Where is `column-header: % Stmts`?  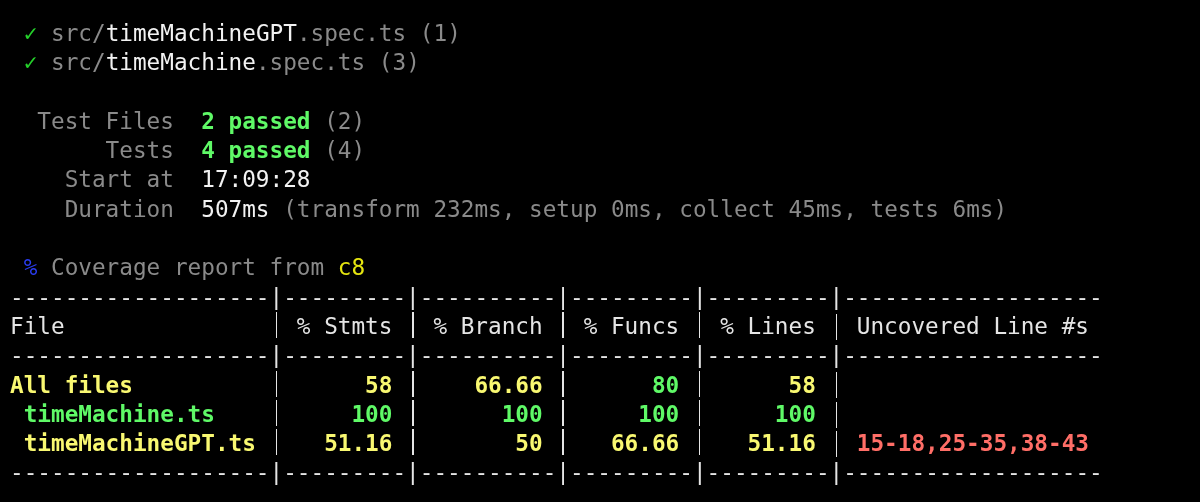
column-header: % Stmts is located at coordinates (344, 326).